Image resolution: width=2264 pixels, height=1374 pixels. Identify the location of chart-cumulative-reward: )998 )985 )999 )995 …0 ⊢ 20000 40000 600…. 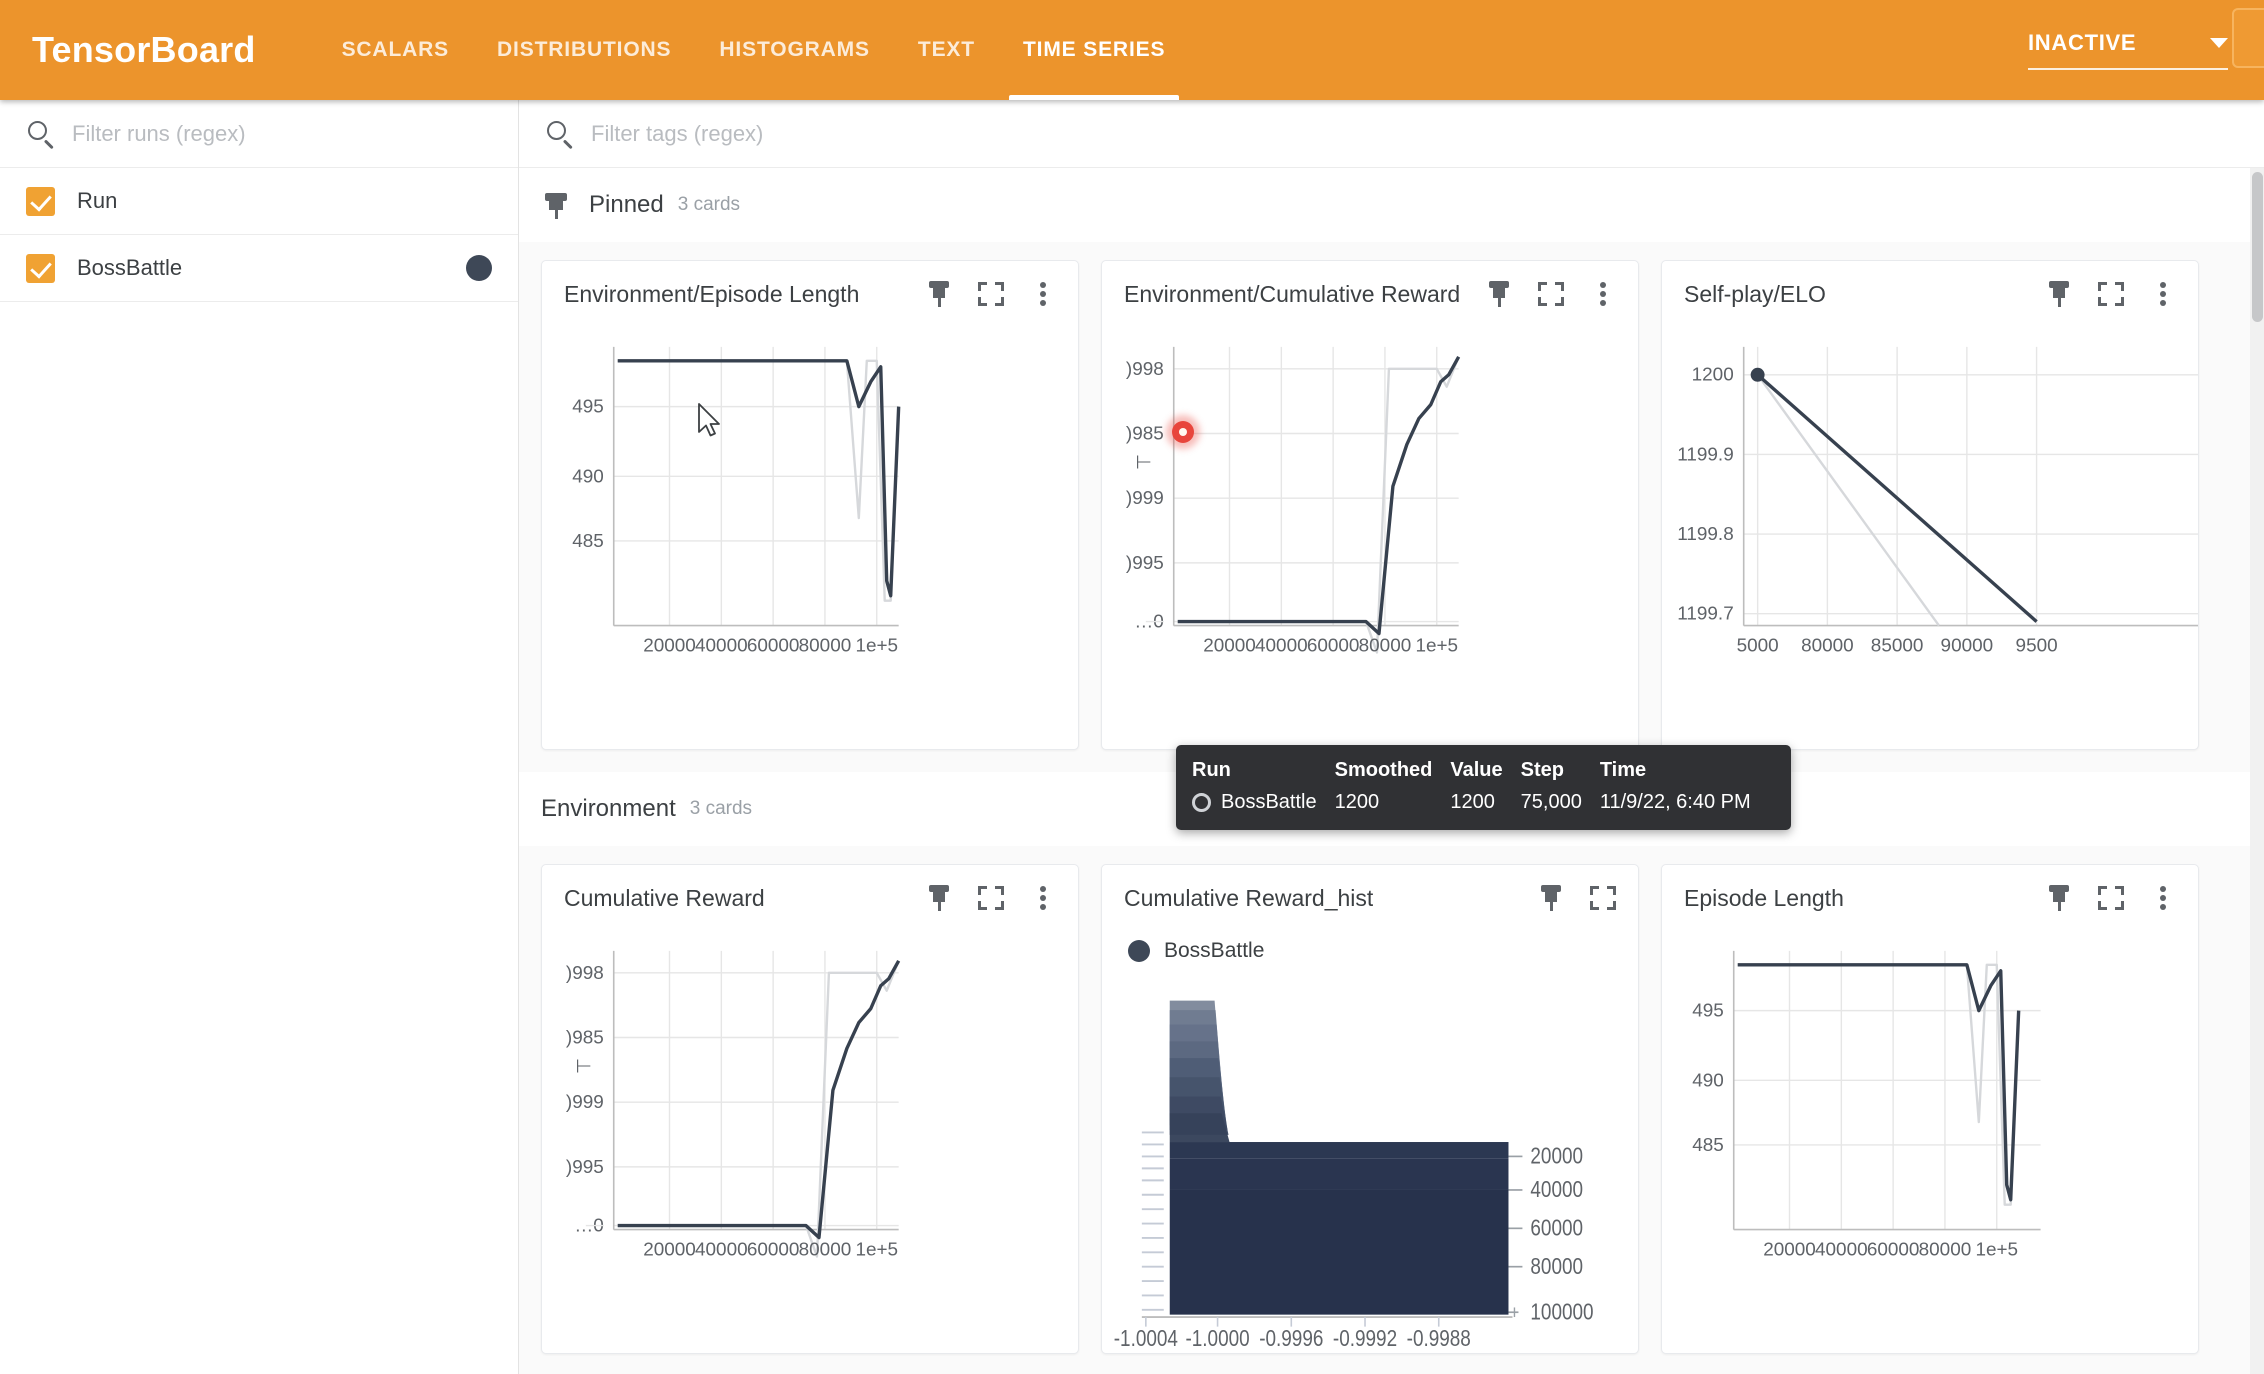
(810, 1142).